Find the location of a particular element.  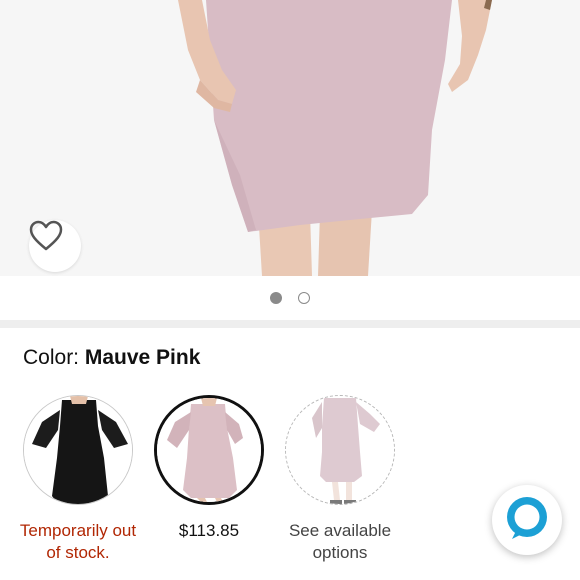

color-swatch-black is located at coordinates (78, 450).